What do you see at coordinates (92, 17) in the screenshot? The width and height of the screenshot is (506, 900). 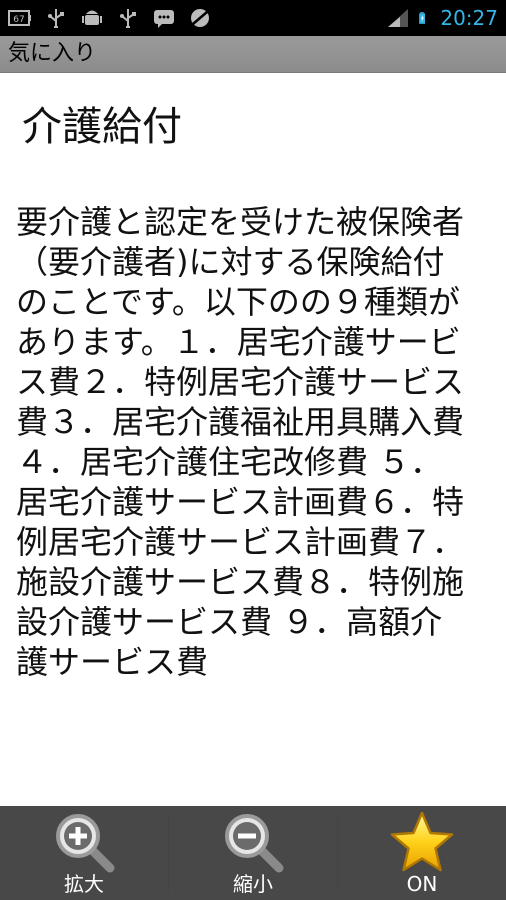 I see `android-debug-icon` at bounding box center [92, 17].